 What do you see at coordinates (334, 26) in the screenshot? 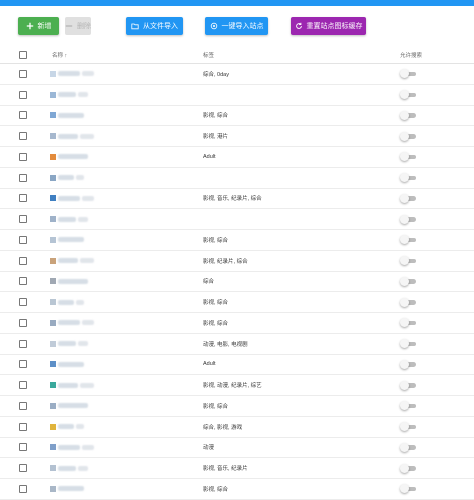
I see `reset-icon-cache-label: 重置站点图标缓存` at bounding box center [334, 26].